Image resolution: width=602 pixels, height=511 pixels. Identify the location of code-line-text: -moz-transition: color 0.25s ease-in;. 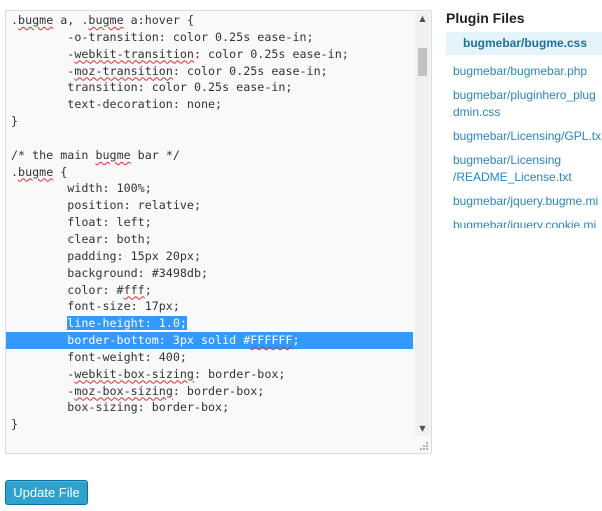
(169, 70).